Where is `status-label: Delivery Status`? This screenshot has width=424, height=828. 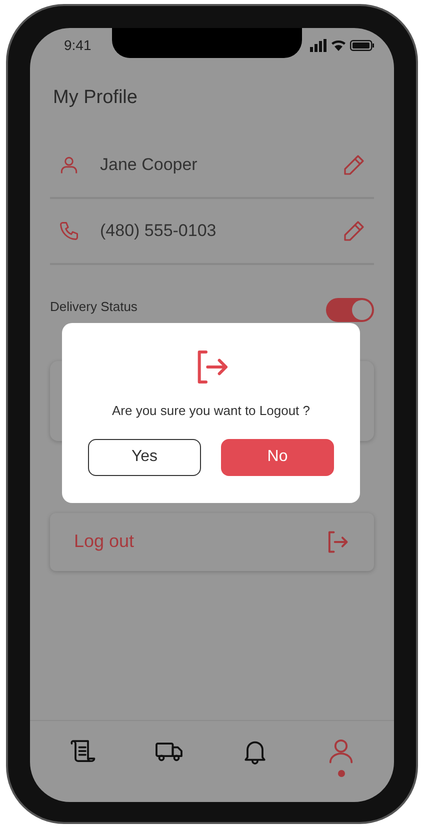 status-label: Delivery Status is located at coordinates (94, 307).